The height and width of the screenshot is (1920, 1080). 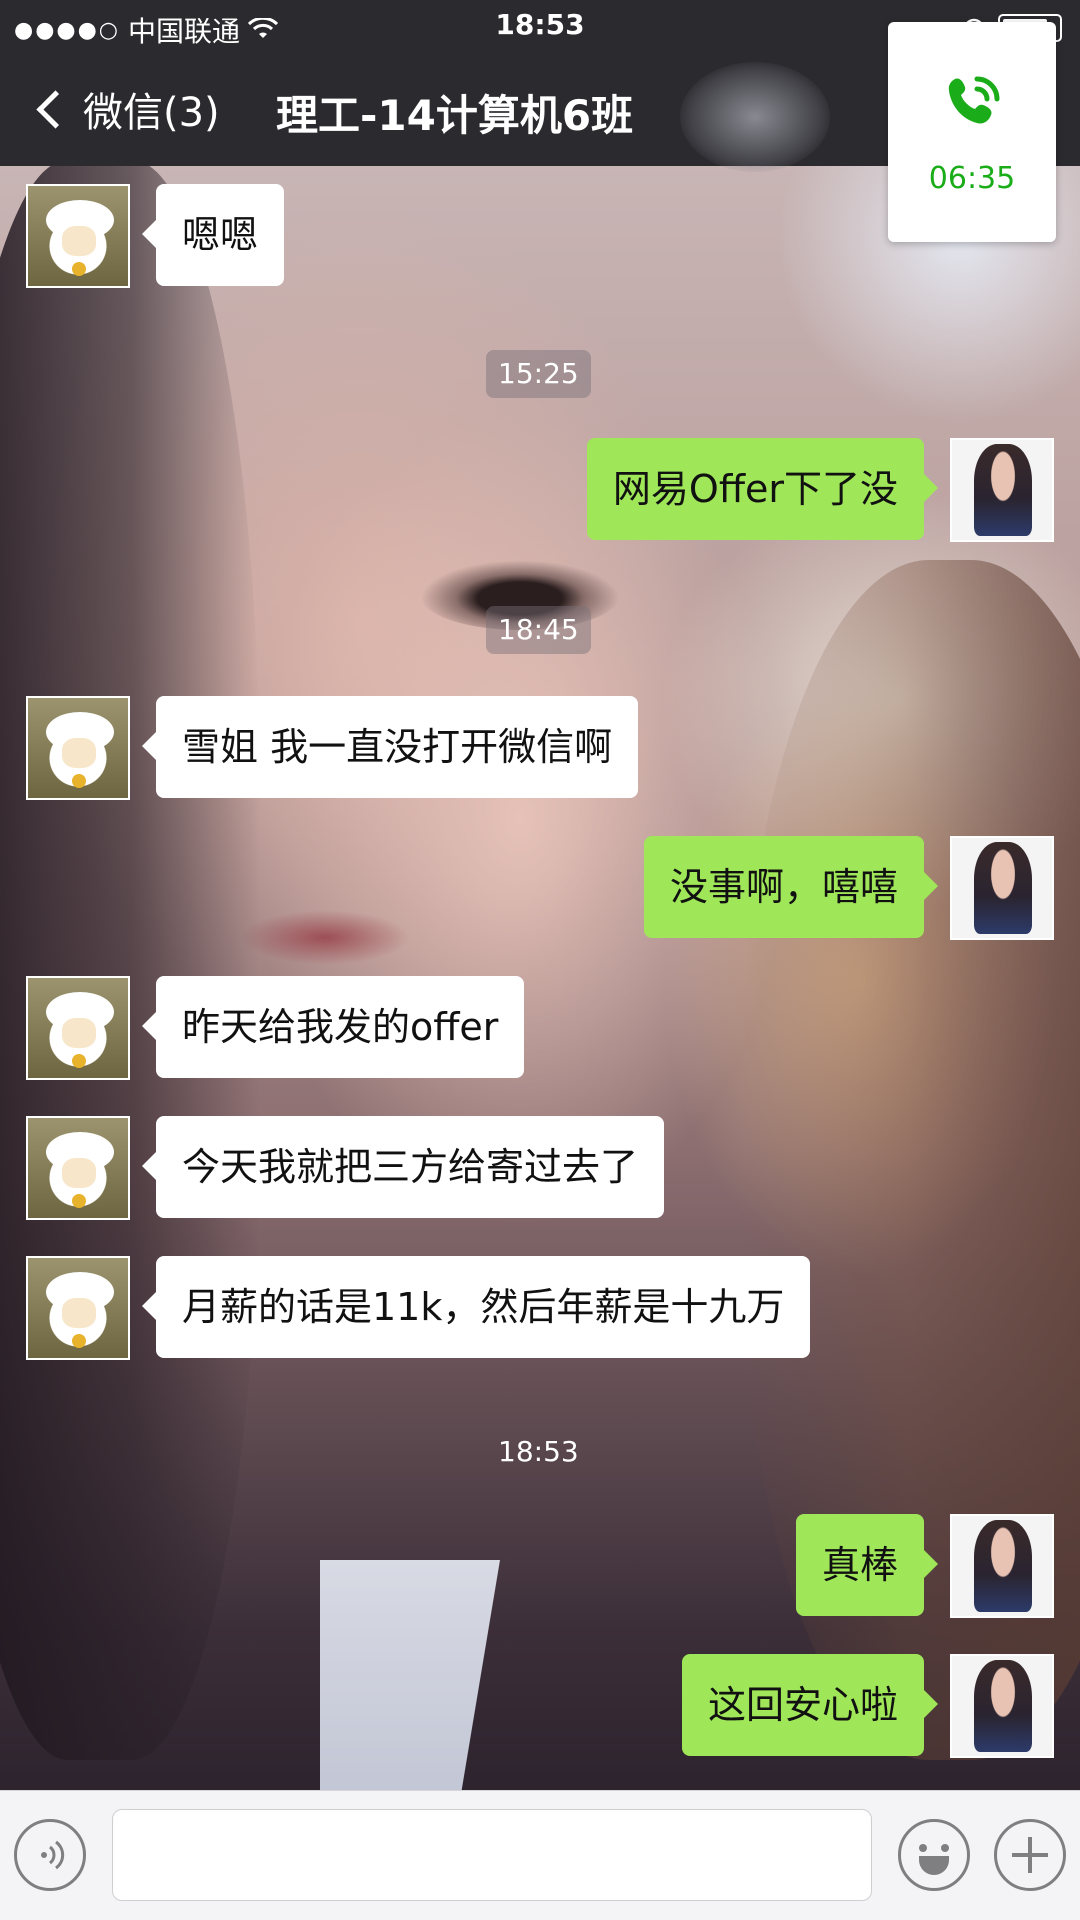 I want to click on message-bubble-incoming: 昨天给我发的offer, so click(x=333, y=1027).